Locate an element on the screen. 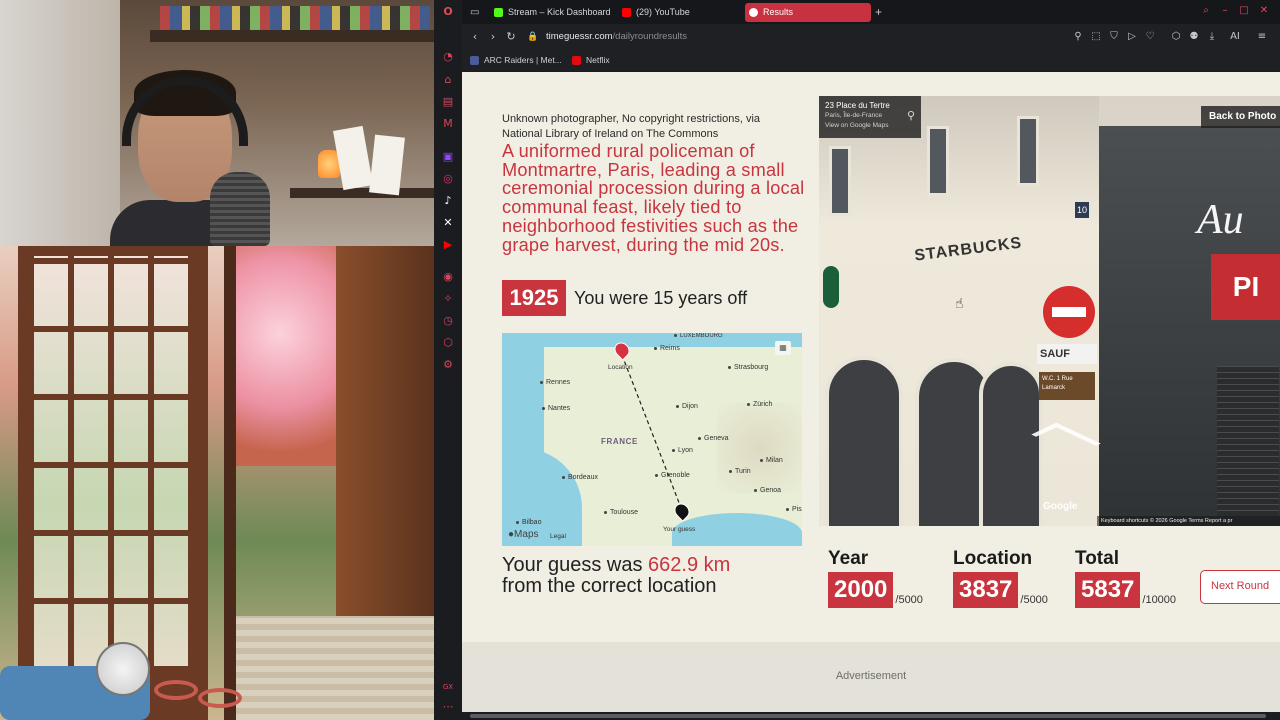 This screenshot has width=1280, height=720. total-score-max: /10000 is located at coordinates (1159, 600).